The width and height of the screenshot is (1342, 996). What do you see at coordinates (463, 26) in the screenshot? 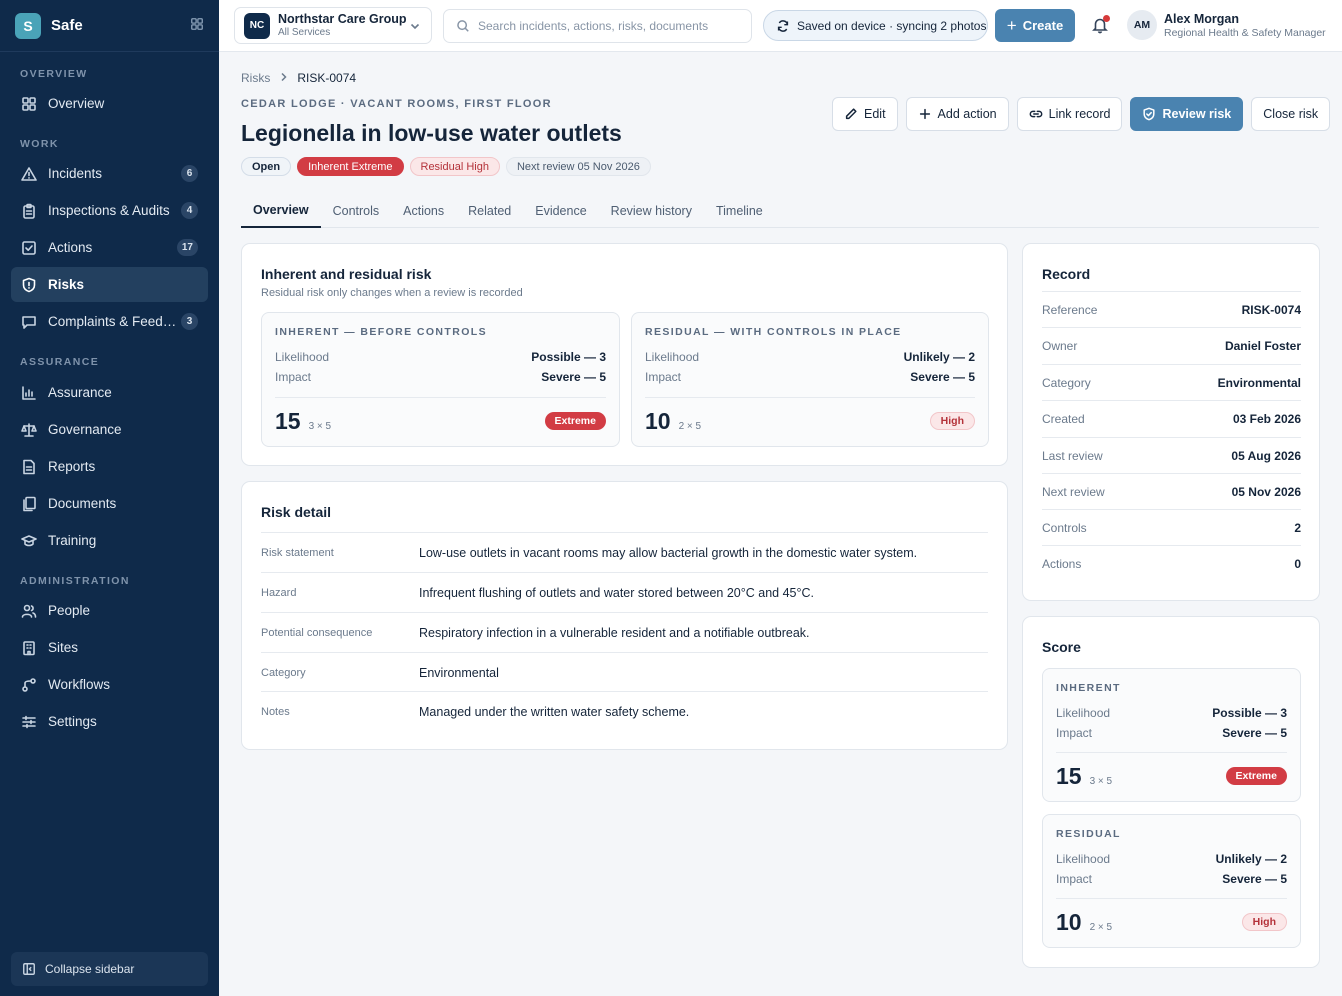
I see `search-icon` at bounding box center [463, 26].